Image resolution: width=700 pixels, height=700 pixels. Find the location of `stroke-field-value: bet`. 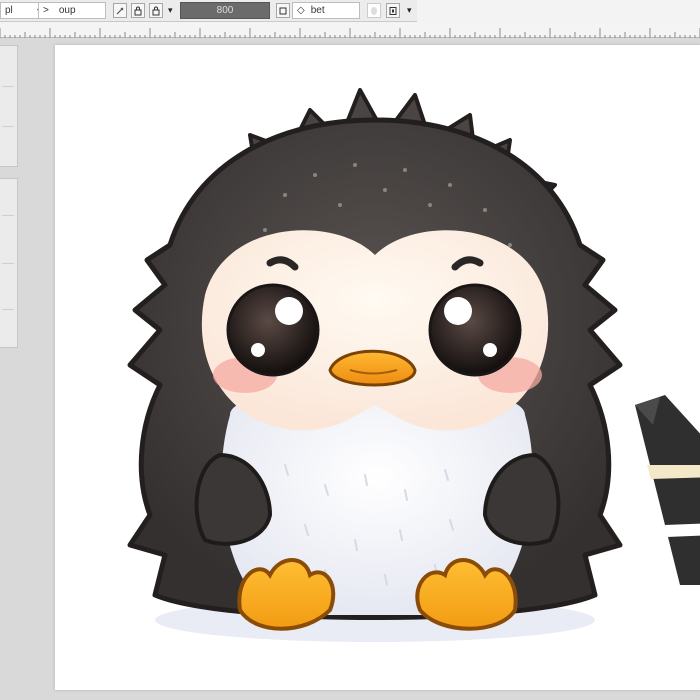

stroke-field-value: bet is located at coordinates (317, 10).